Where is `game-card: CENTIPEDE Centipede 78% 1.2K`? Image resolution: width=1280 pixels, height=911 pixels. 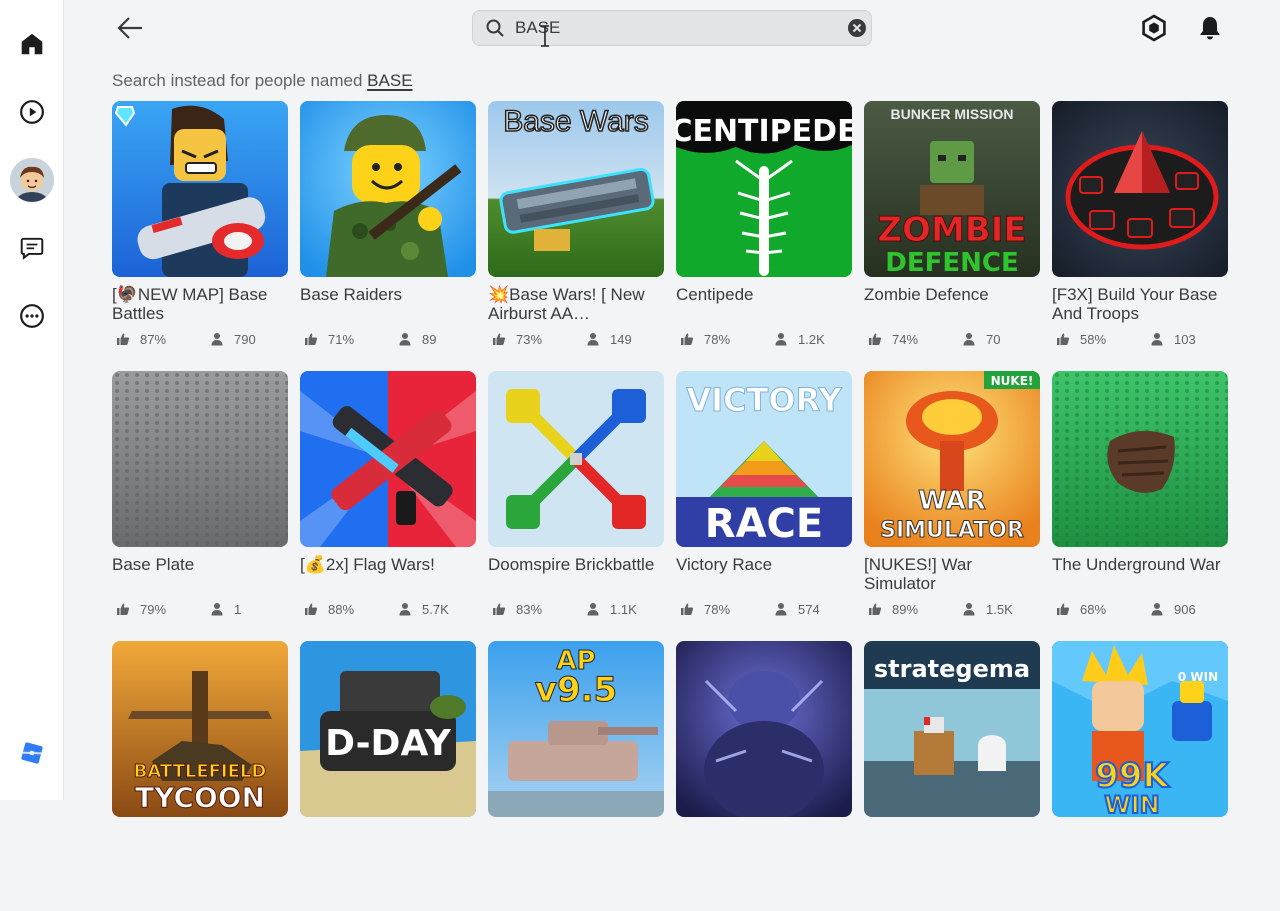
game-card: CENTIPEDE Centipede 78% 1.2K is located at coordinates (764, 236).